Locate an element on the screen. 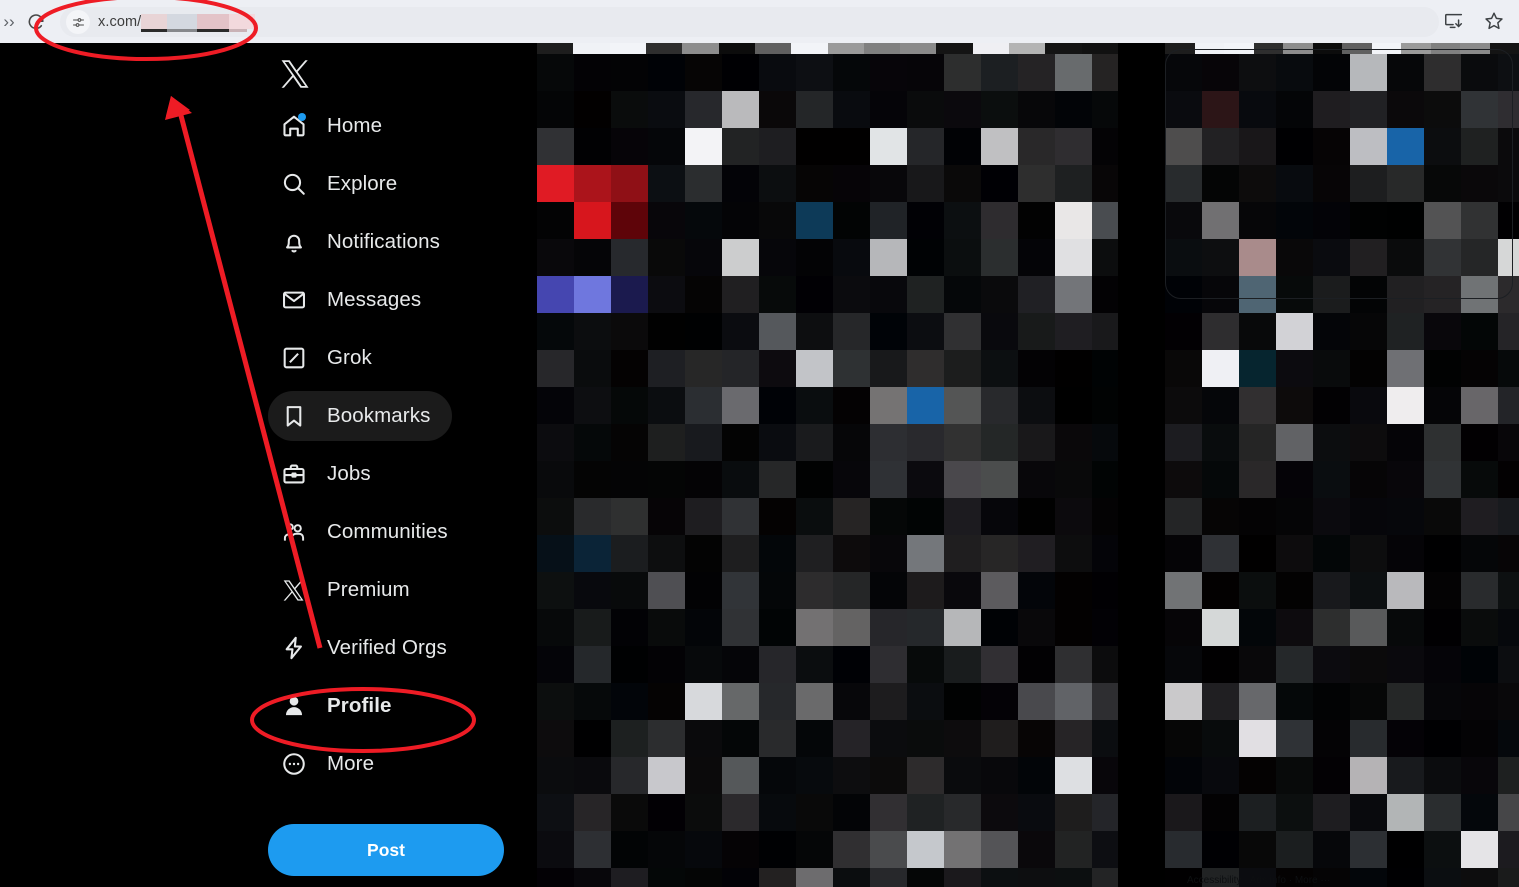 The height and width of the screenshot is (887, 1519). bookmark-star-icon is located at coordinates (1494, 21).